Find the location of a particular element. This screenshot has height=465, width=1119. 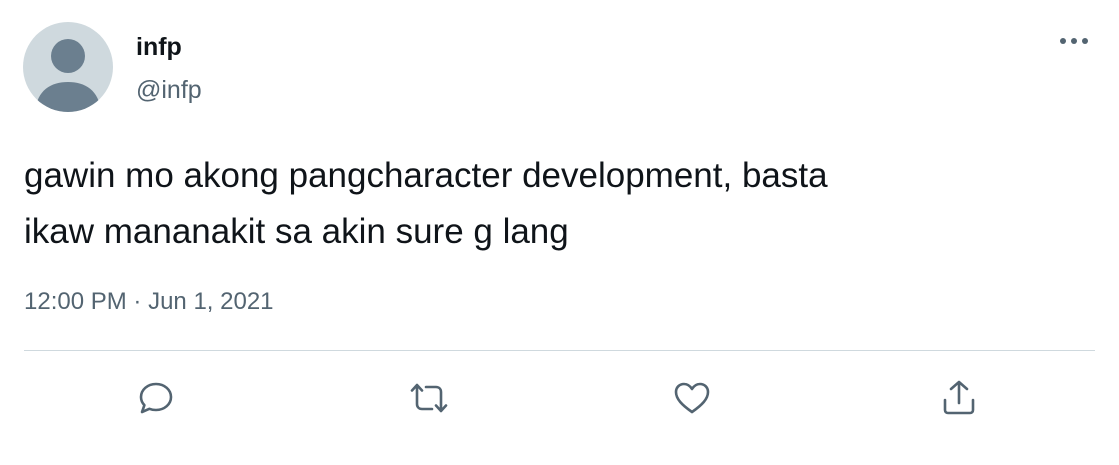

more-horizontal-icon is located at coordinates (1074, 41).